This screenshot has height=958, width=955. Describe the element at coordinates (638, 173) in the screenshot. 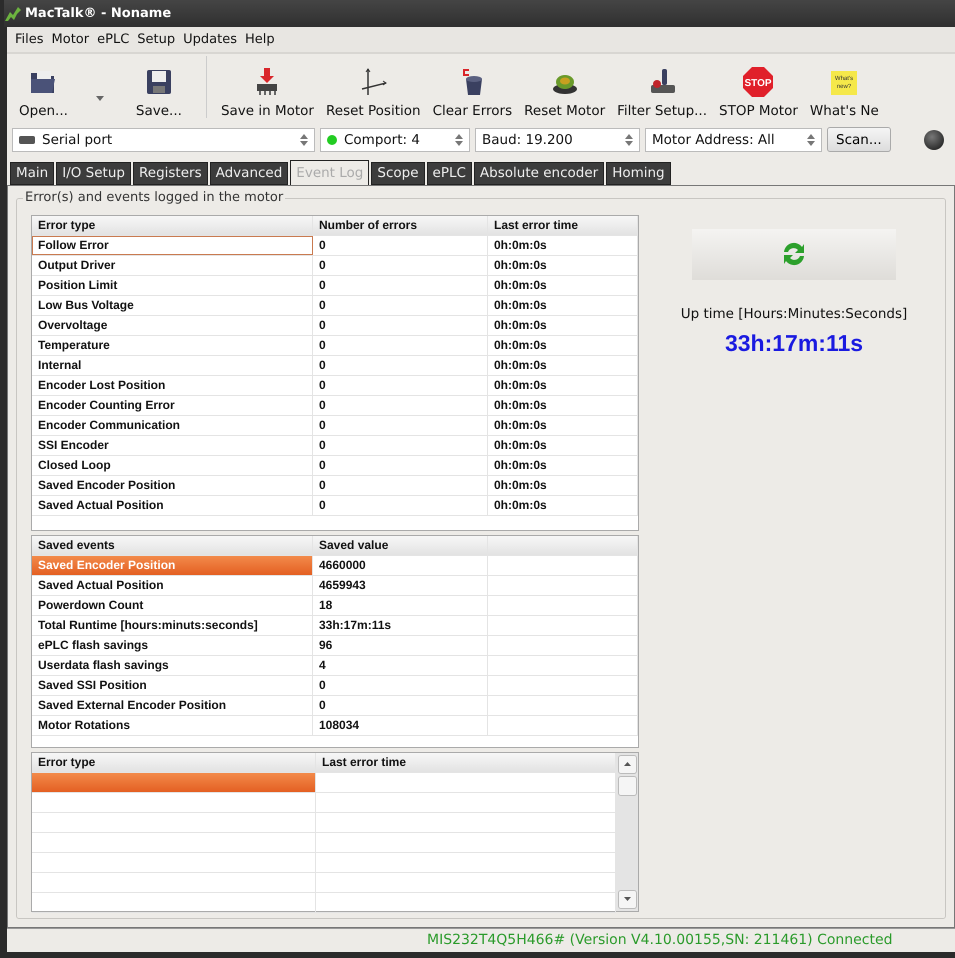

I see `tab: Homing` at that location.